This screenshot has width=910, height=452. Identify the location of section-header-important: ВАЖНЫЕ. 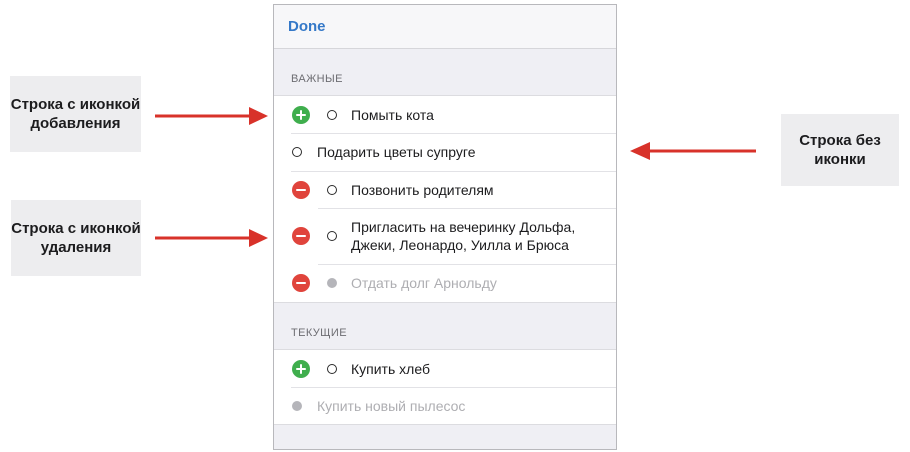
(317, 79).